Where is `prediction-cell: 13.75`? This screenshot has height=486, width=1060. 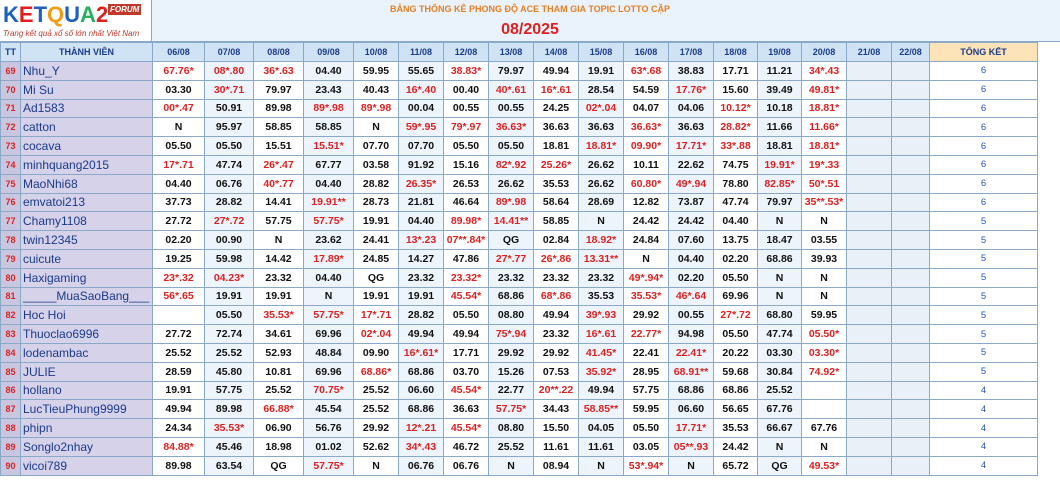 prediction-cell: 13.75 is located at coordinates (735, 240).